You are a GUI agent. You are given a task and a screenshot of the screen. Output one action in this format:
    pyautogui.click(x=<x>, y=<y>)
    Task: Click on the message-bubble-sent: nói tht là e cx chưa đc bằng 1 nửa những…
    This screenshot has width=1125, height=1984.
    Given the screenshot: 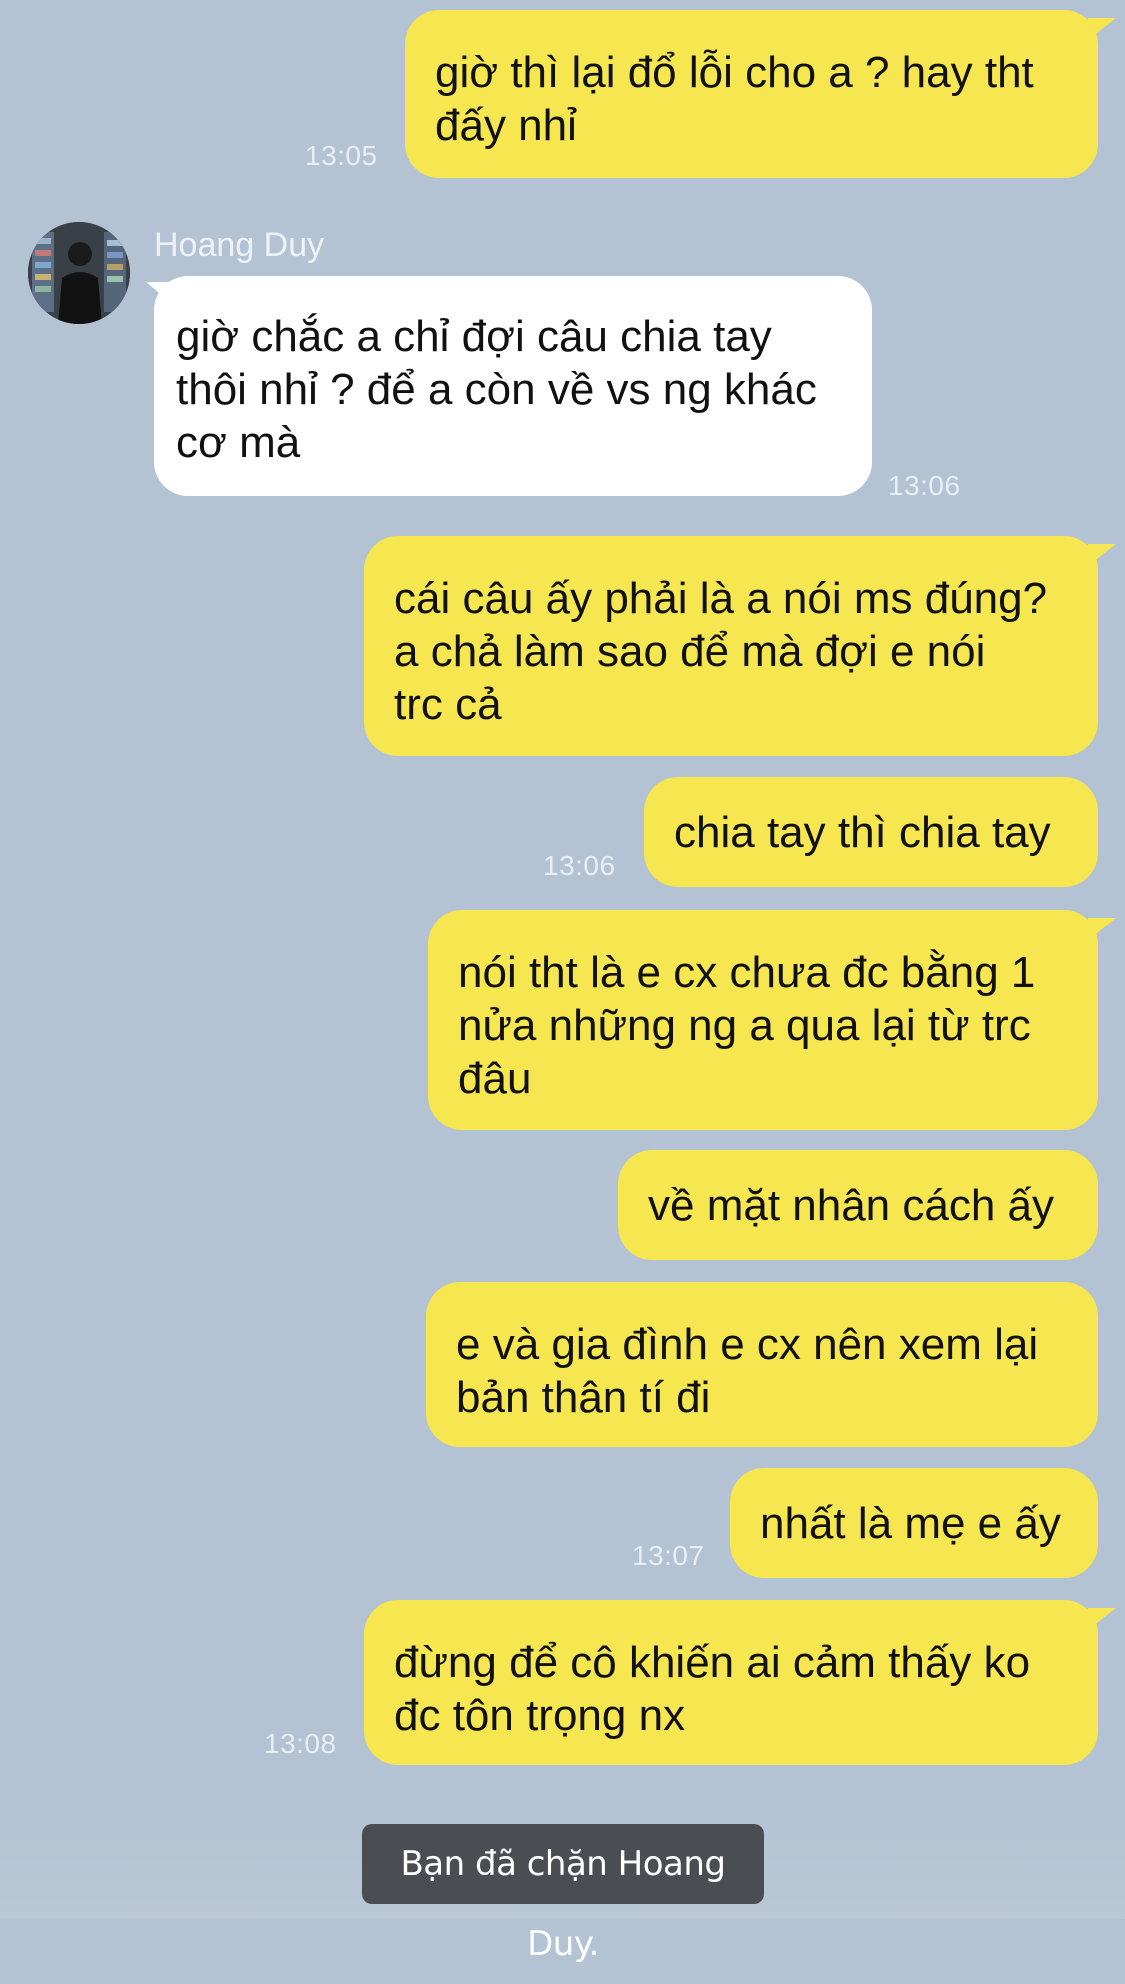 What is the action you would take?
    pyautogui.click(x=763, y=1020)
    